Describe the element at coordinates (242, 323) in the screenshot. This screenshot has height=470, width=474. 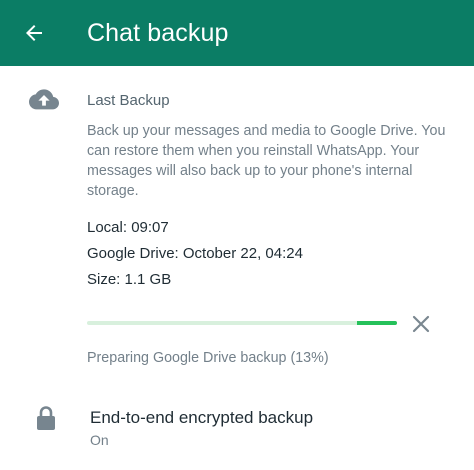
I see `backup-progress-bar` at that location.